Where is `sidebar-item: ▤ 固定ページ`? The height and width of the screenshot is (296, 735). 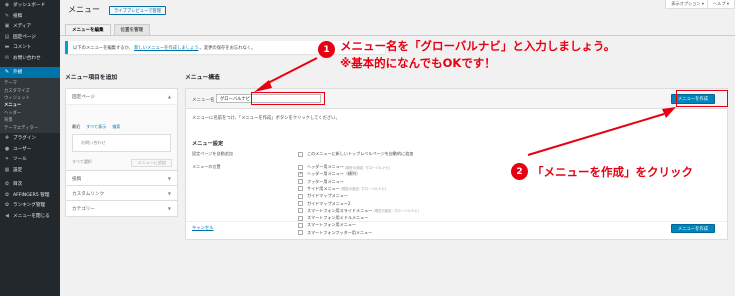 sidebar-item: ▤ 固定ページ is located at coordinates (30, 37).